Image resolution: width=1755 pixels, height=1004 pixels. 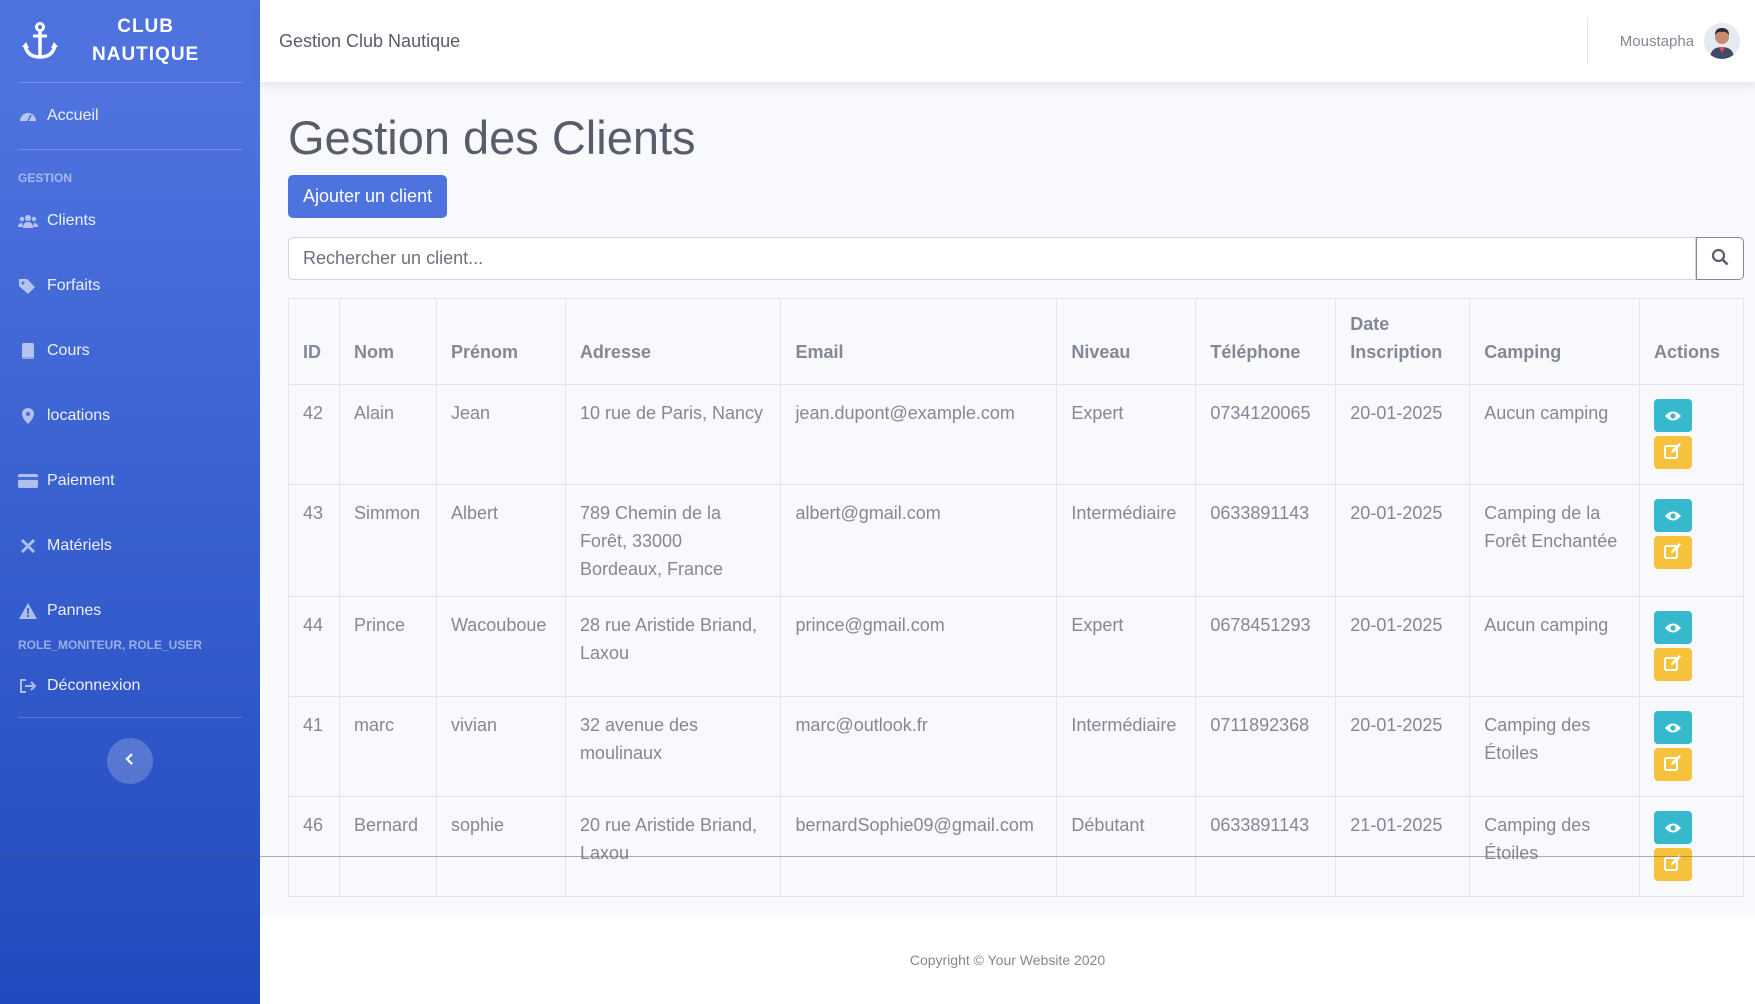 I want to click on brand: CLUB NAUTIQUE, so click(x=130, y=41).